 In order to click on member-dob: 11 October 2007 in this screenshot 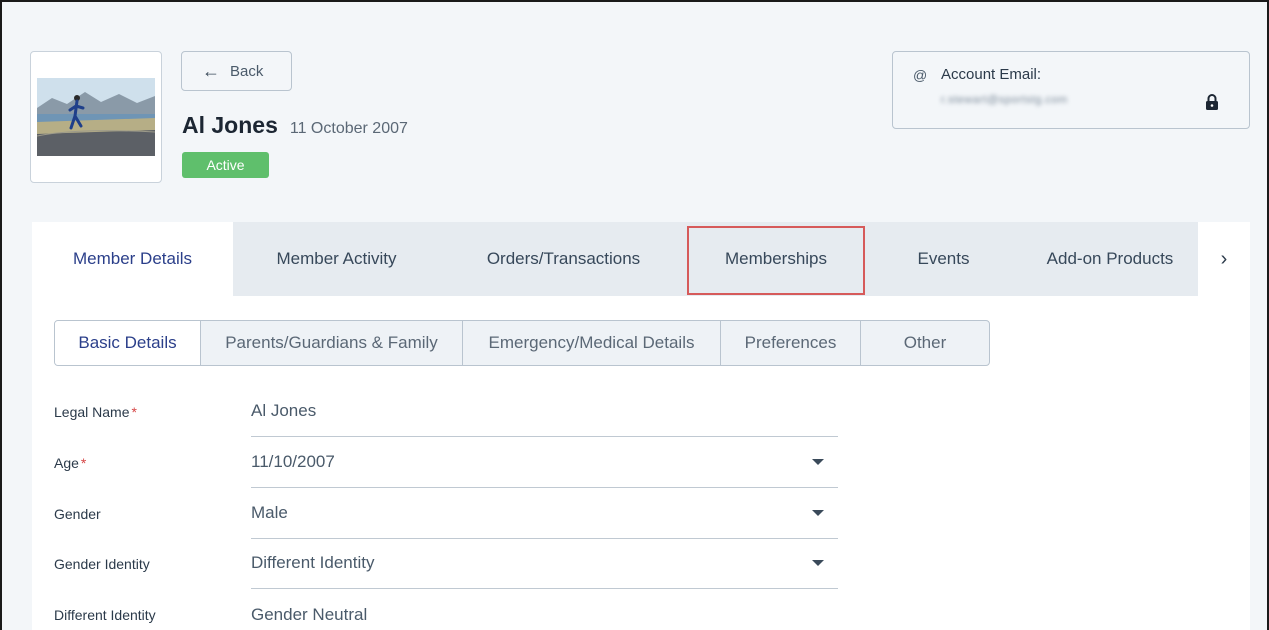, I will do `click(348, 128)`.